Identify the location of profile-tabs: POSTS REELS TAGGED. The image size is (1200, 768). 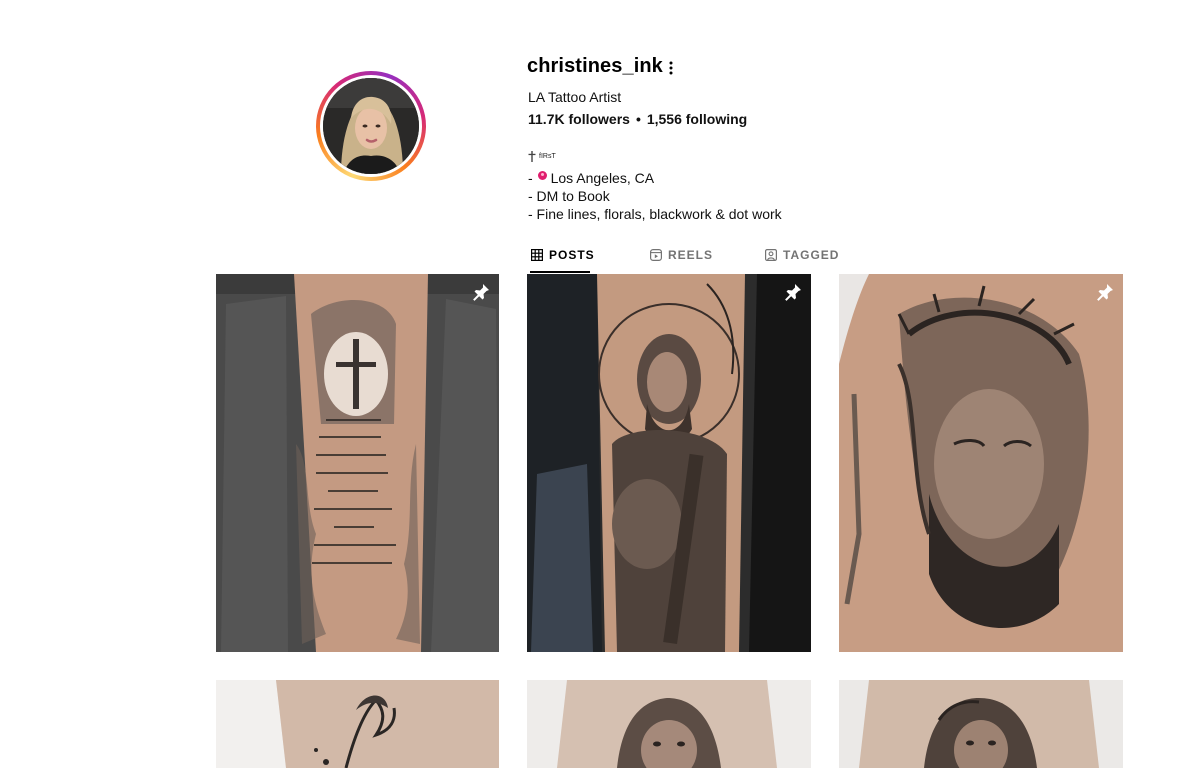
(669, 255).